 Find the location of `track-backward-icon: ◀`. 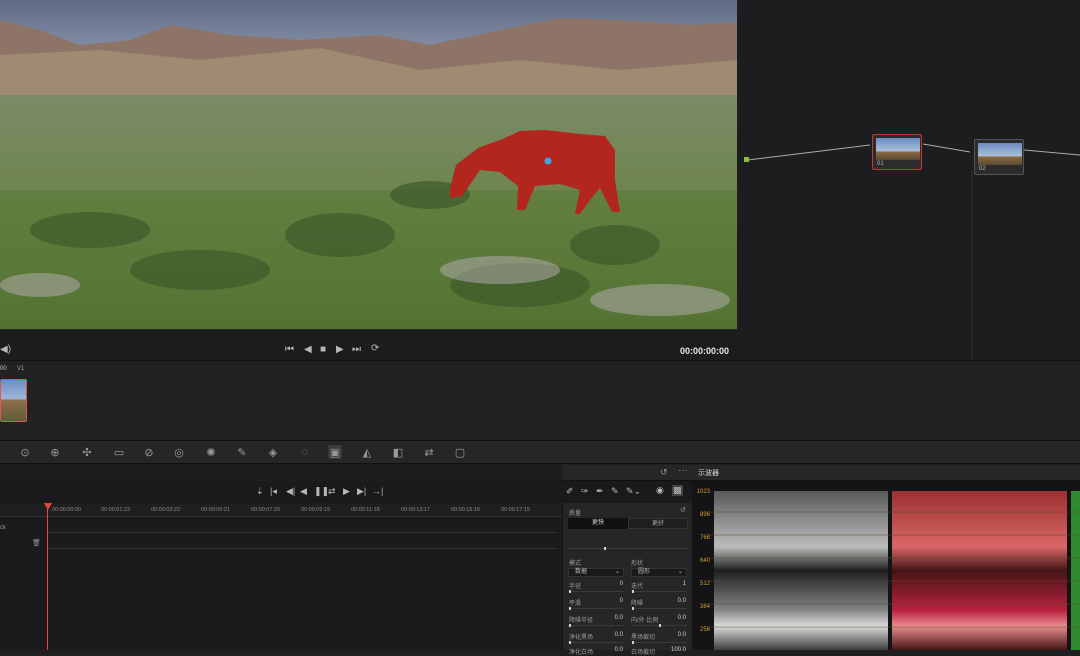

track-backward-icon: ◀ is located at coordinates (303, 491).